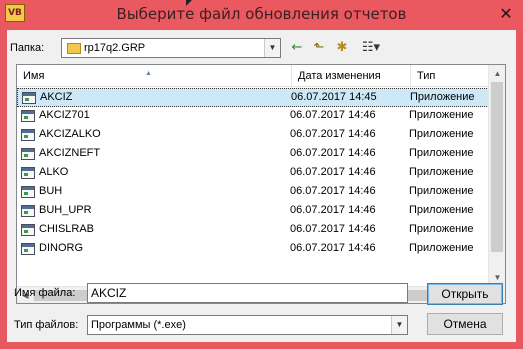 The image size is (523, 349). What do you see at coordinates (253, 211) in the screenshot?
I see `file-row: BUH_UPR 06.07.2017 14:46 Приложение` at bounding box center [253, 211].